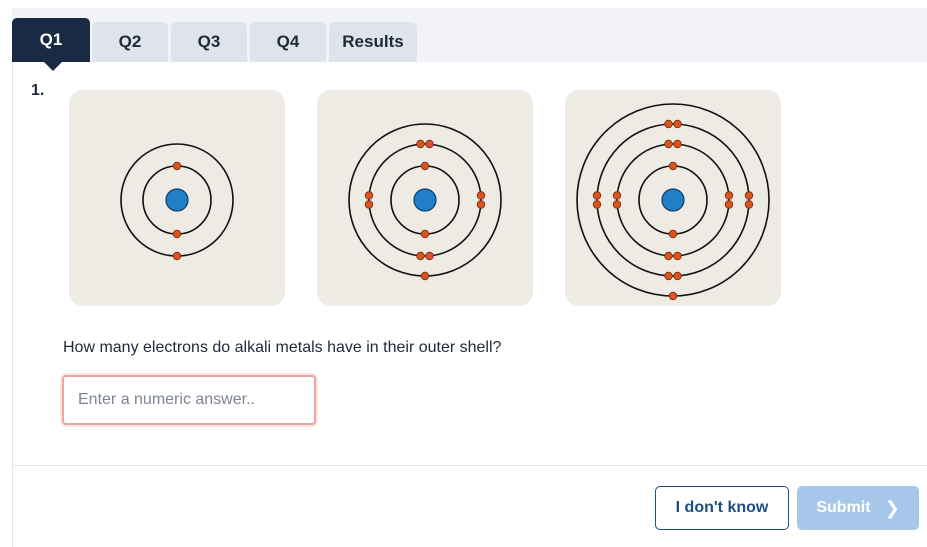  I want to click on atom-diagram-sodium, so click(425, 198).